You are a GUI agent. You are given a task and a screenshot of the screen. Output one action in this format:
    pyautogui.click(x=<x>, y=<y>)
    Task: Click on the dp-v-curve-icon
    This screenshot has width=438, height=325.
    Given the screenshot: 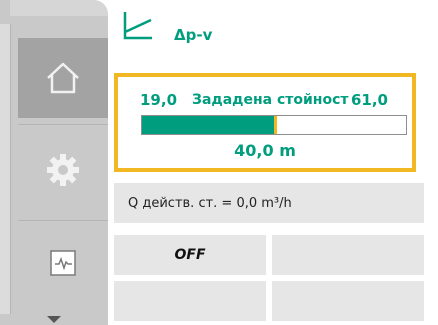 What is the action you would take?
    pyautogui.click(x=137, y=26)
    